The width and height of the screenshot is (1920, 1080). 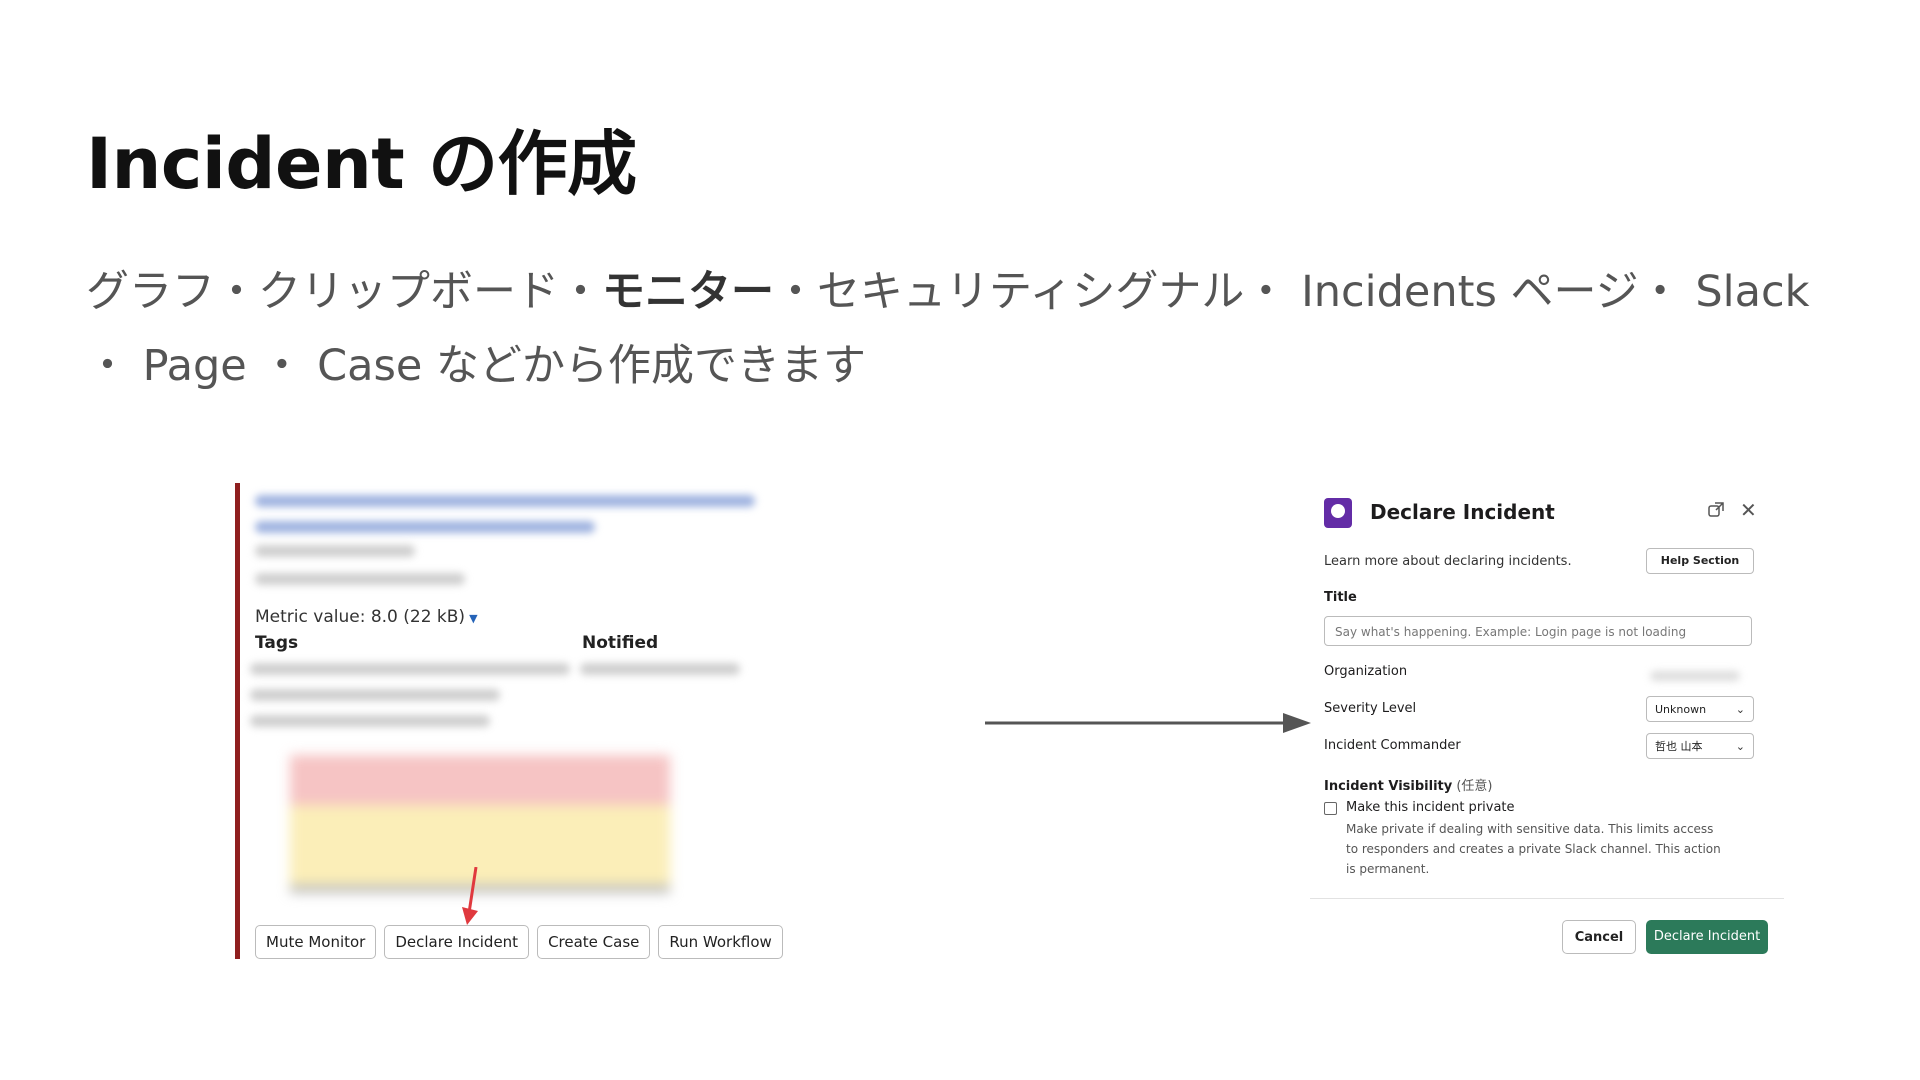 I want to click on modal-title: Declare Incident, so click(x=1462, y=512).